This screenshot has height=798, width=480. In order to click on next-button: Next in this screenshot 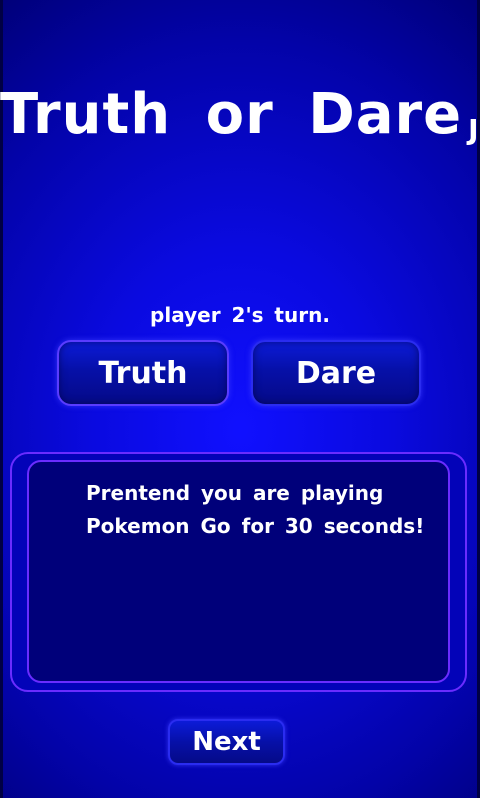, I will do `click(226, 742)`.